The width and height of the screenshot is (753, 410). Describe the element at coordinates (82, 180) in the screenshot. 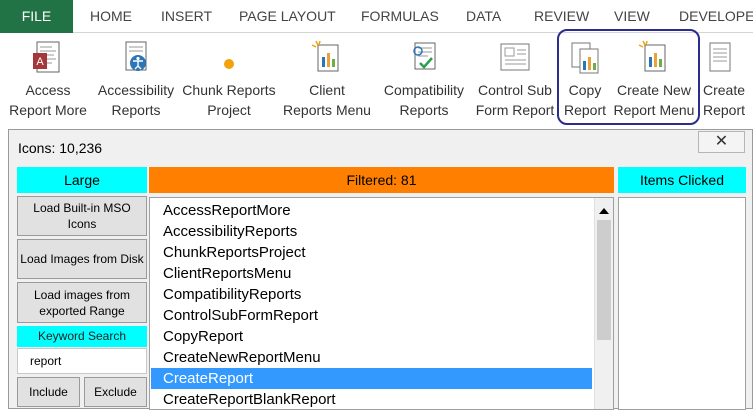

I see `large-header: Large` at that location.